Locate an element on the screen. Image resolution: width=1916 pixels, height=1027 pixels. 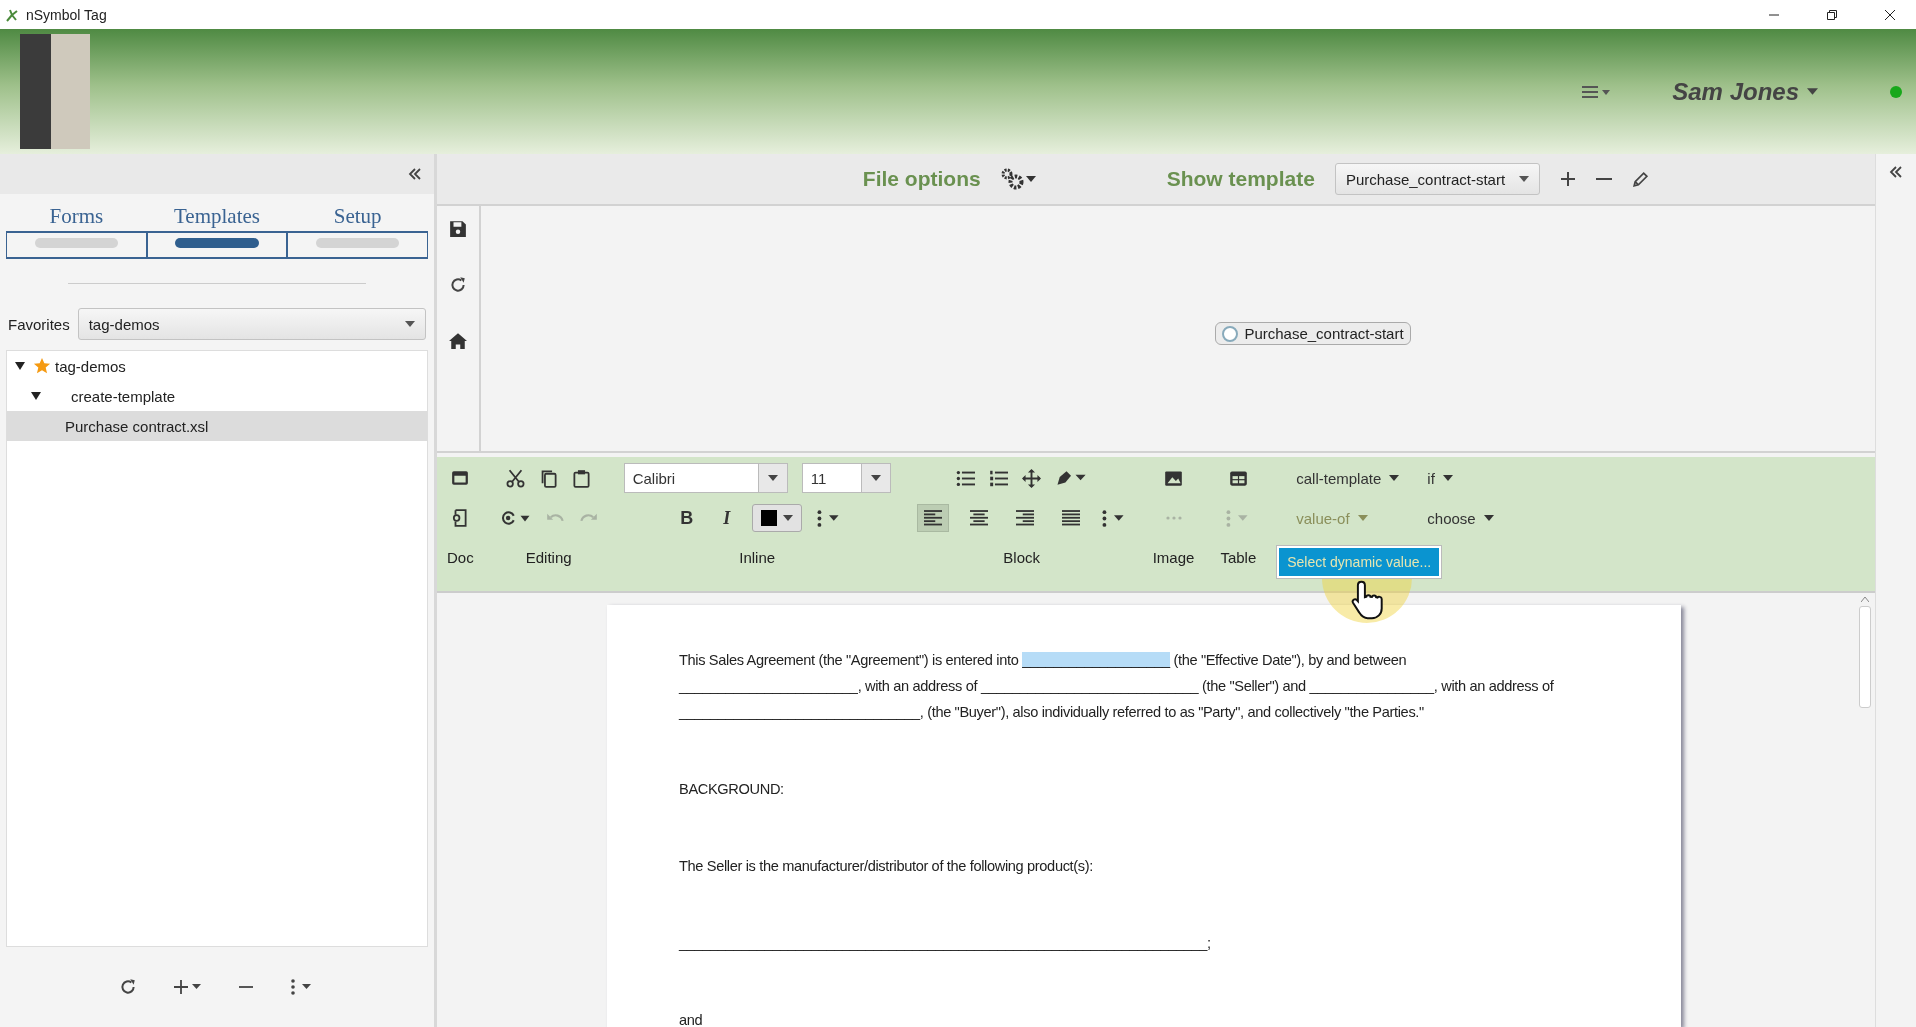
xsl-dropdown-button: choose is located at coordinates (1460, 518).